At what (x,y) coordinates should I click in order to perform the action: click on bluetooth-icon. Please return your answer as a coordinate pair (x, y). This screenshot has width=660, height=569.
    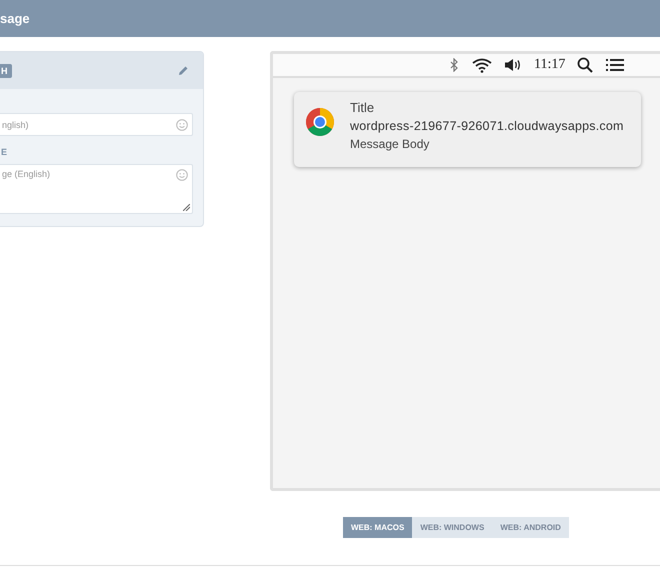
    Looking at the image, I should click on (454, 65).